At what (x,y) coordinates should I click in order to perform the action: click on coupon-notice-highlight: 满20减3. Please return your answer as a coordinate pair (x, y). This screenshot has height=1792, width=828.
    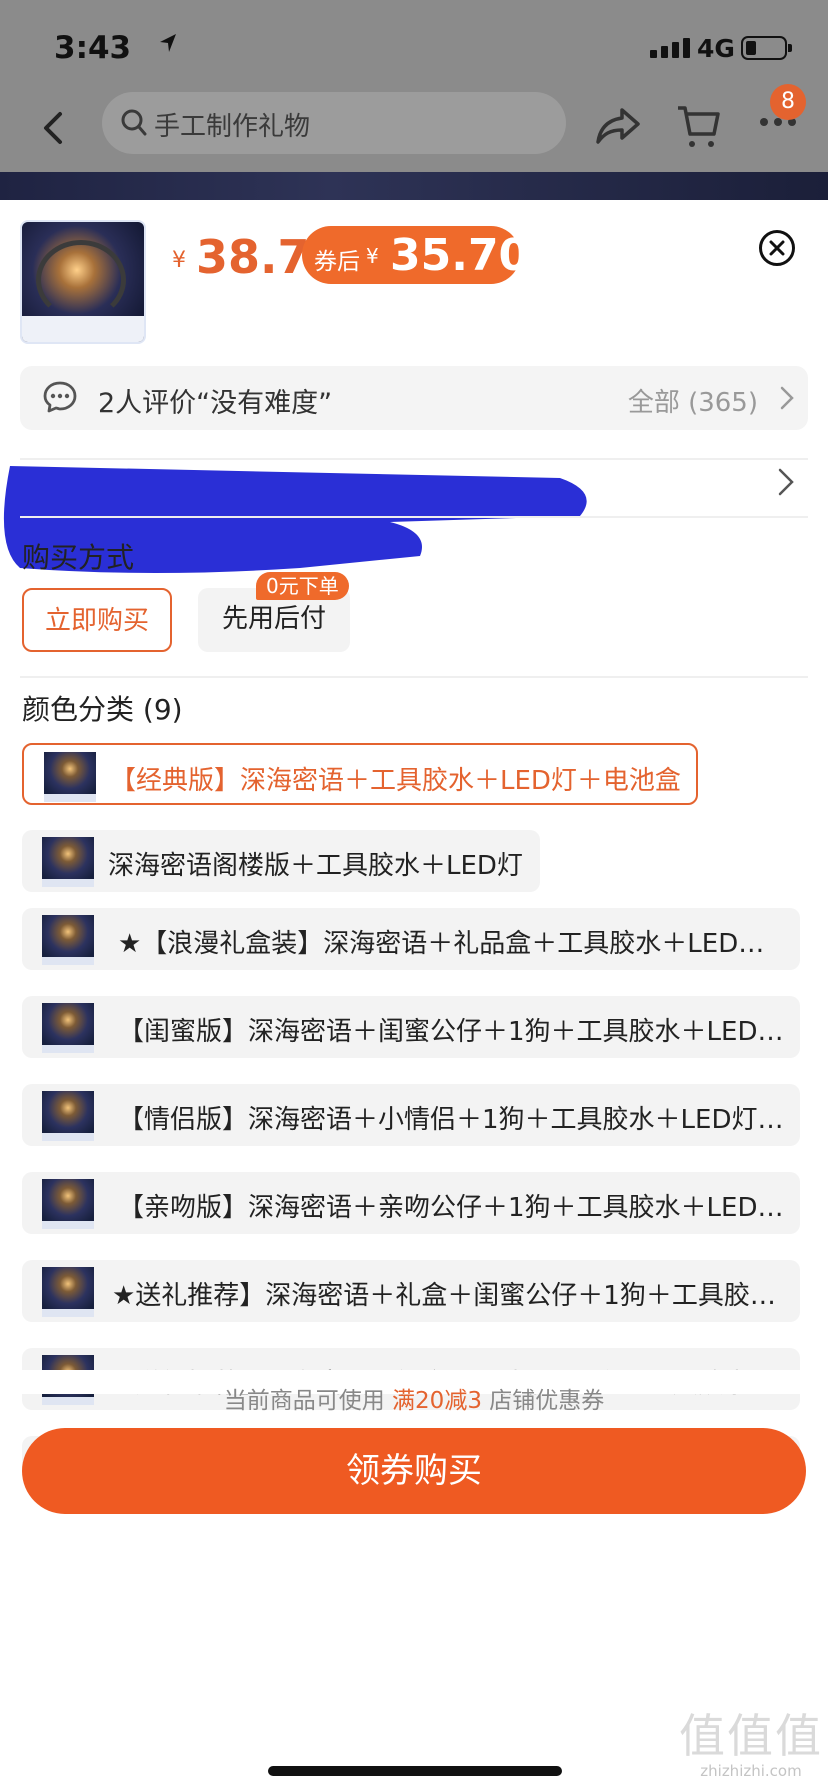
    Looking at the image, I should click on (437, 1401).